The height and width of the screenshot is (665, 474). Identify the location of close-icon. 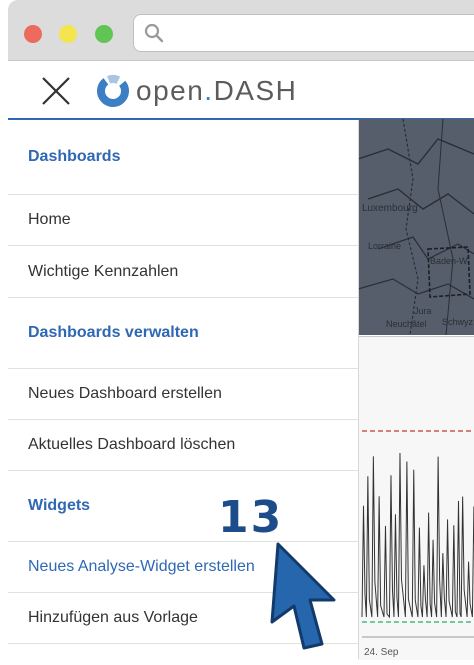
(56, 91).